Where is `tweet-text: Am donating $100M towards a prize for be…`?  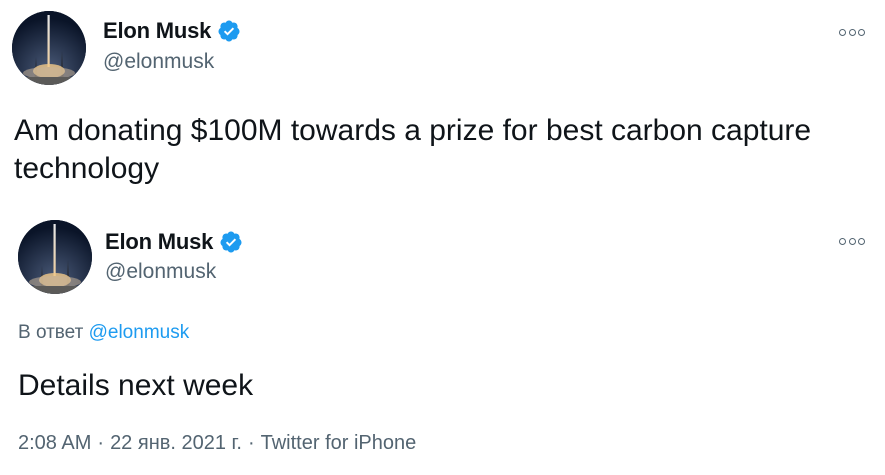 tweet-text: Am donating $100M towards a prize for be… is located at coordinates (413, 149).